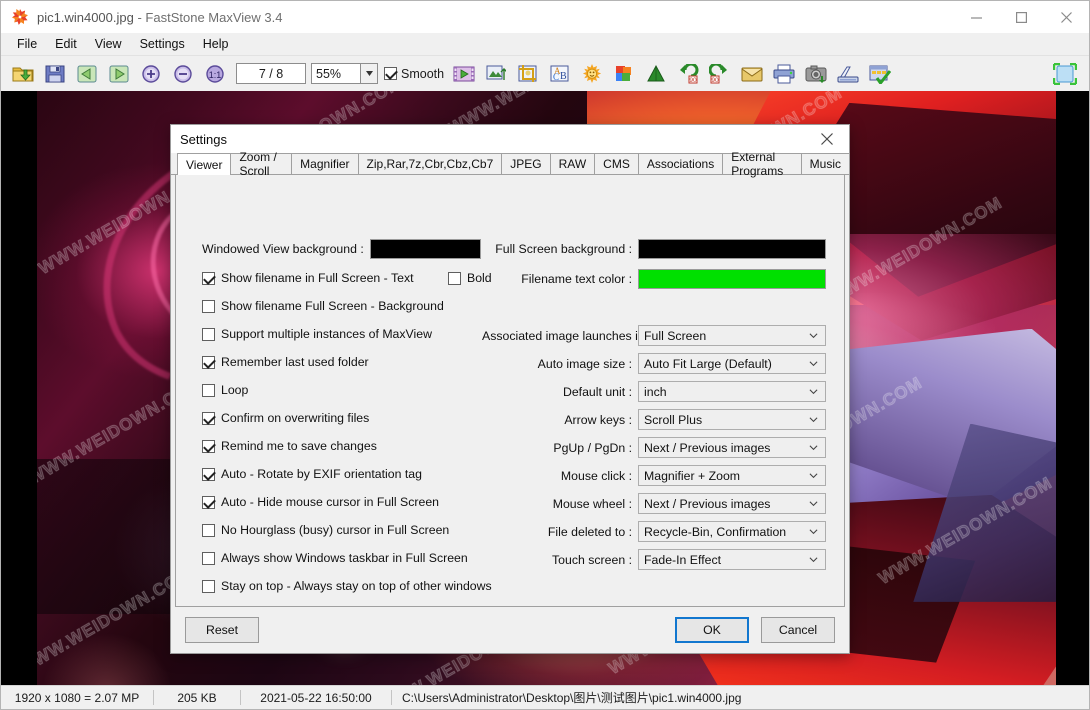 Image resolution: width=1090 pixels, height=710 pixels. I want to click on close-button, so click(1066, 17).